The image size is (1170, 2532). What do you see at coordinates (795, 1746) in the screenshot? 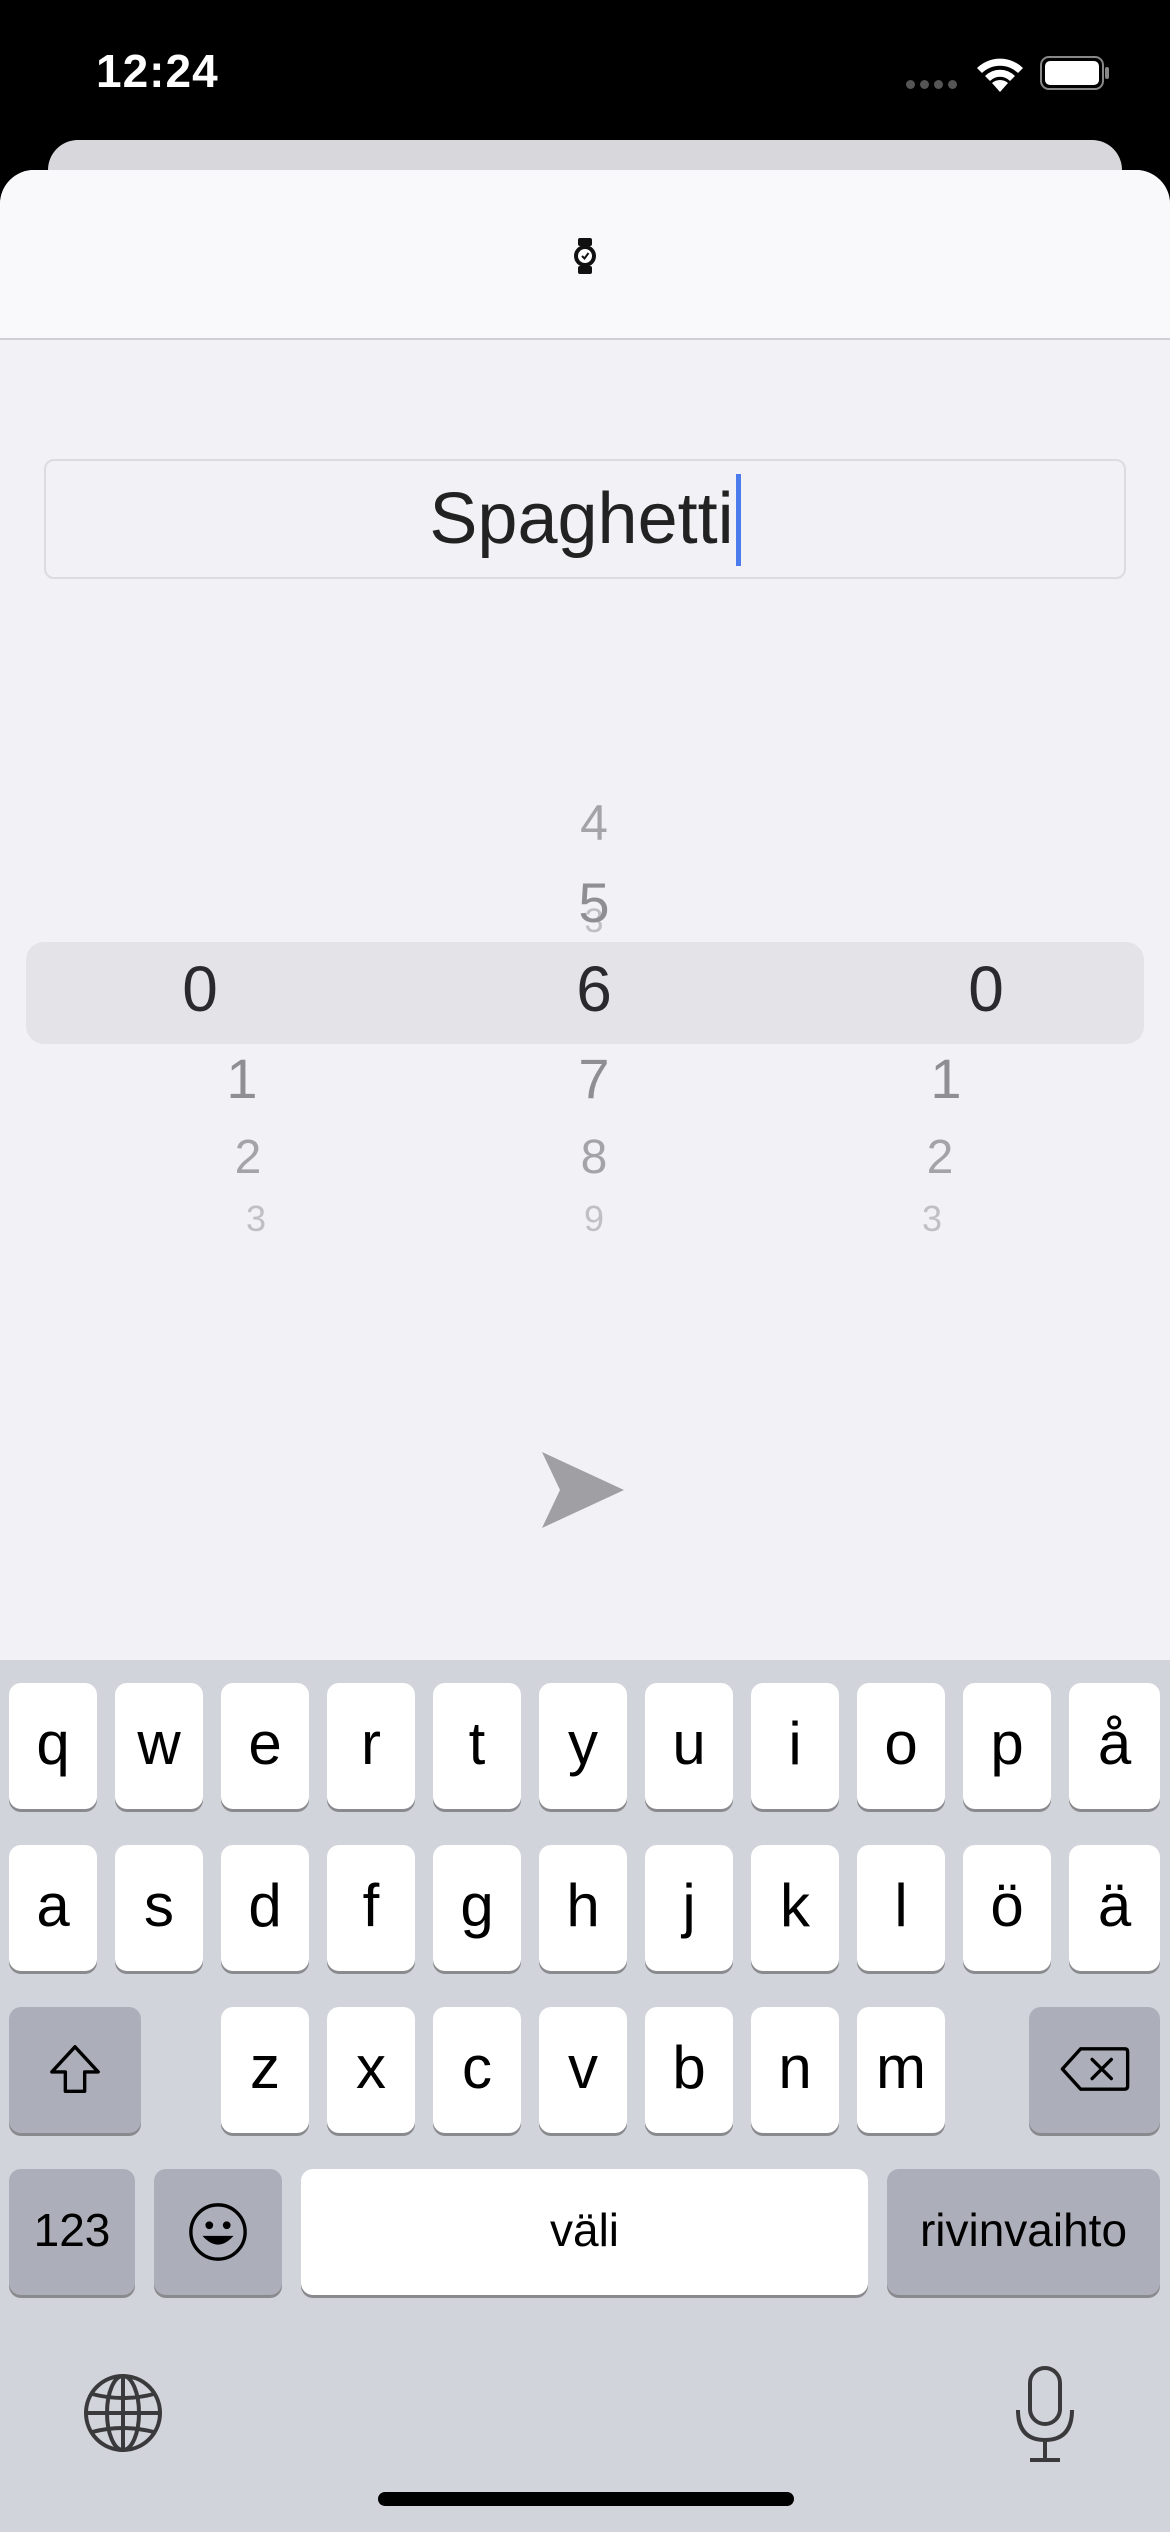
I see `key-i: i` at bounding box center [795, 1746].